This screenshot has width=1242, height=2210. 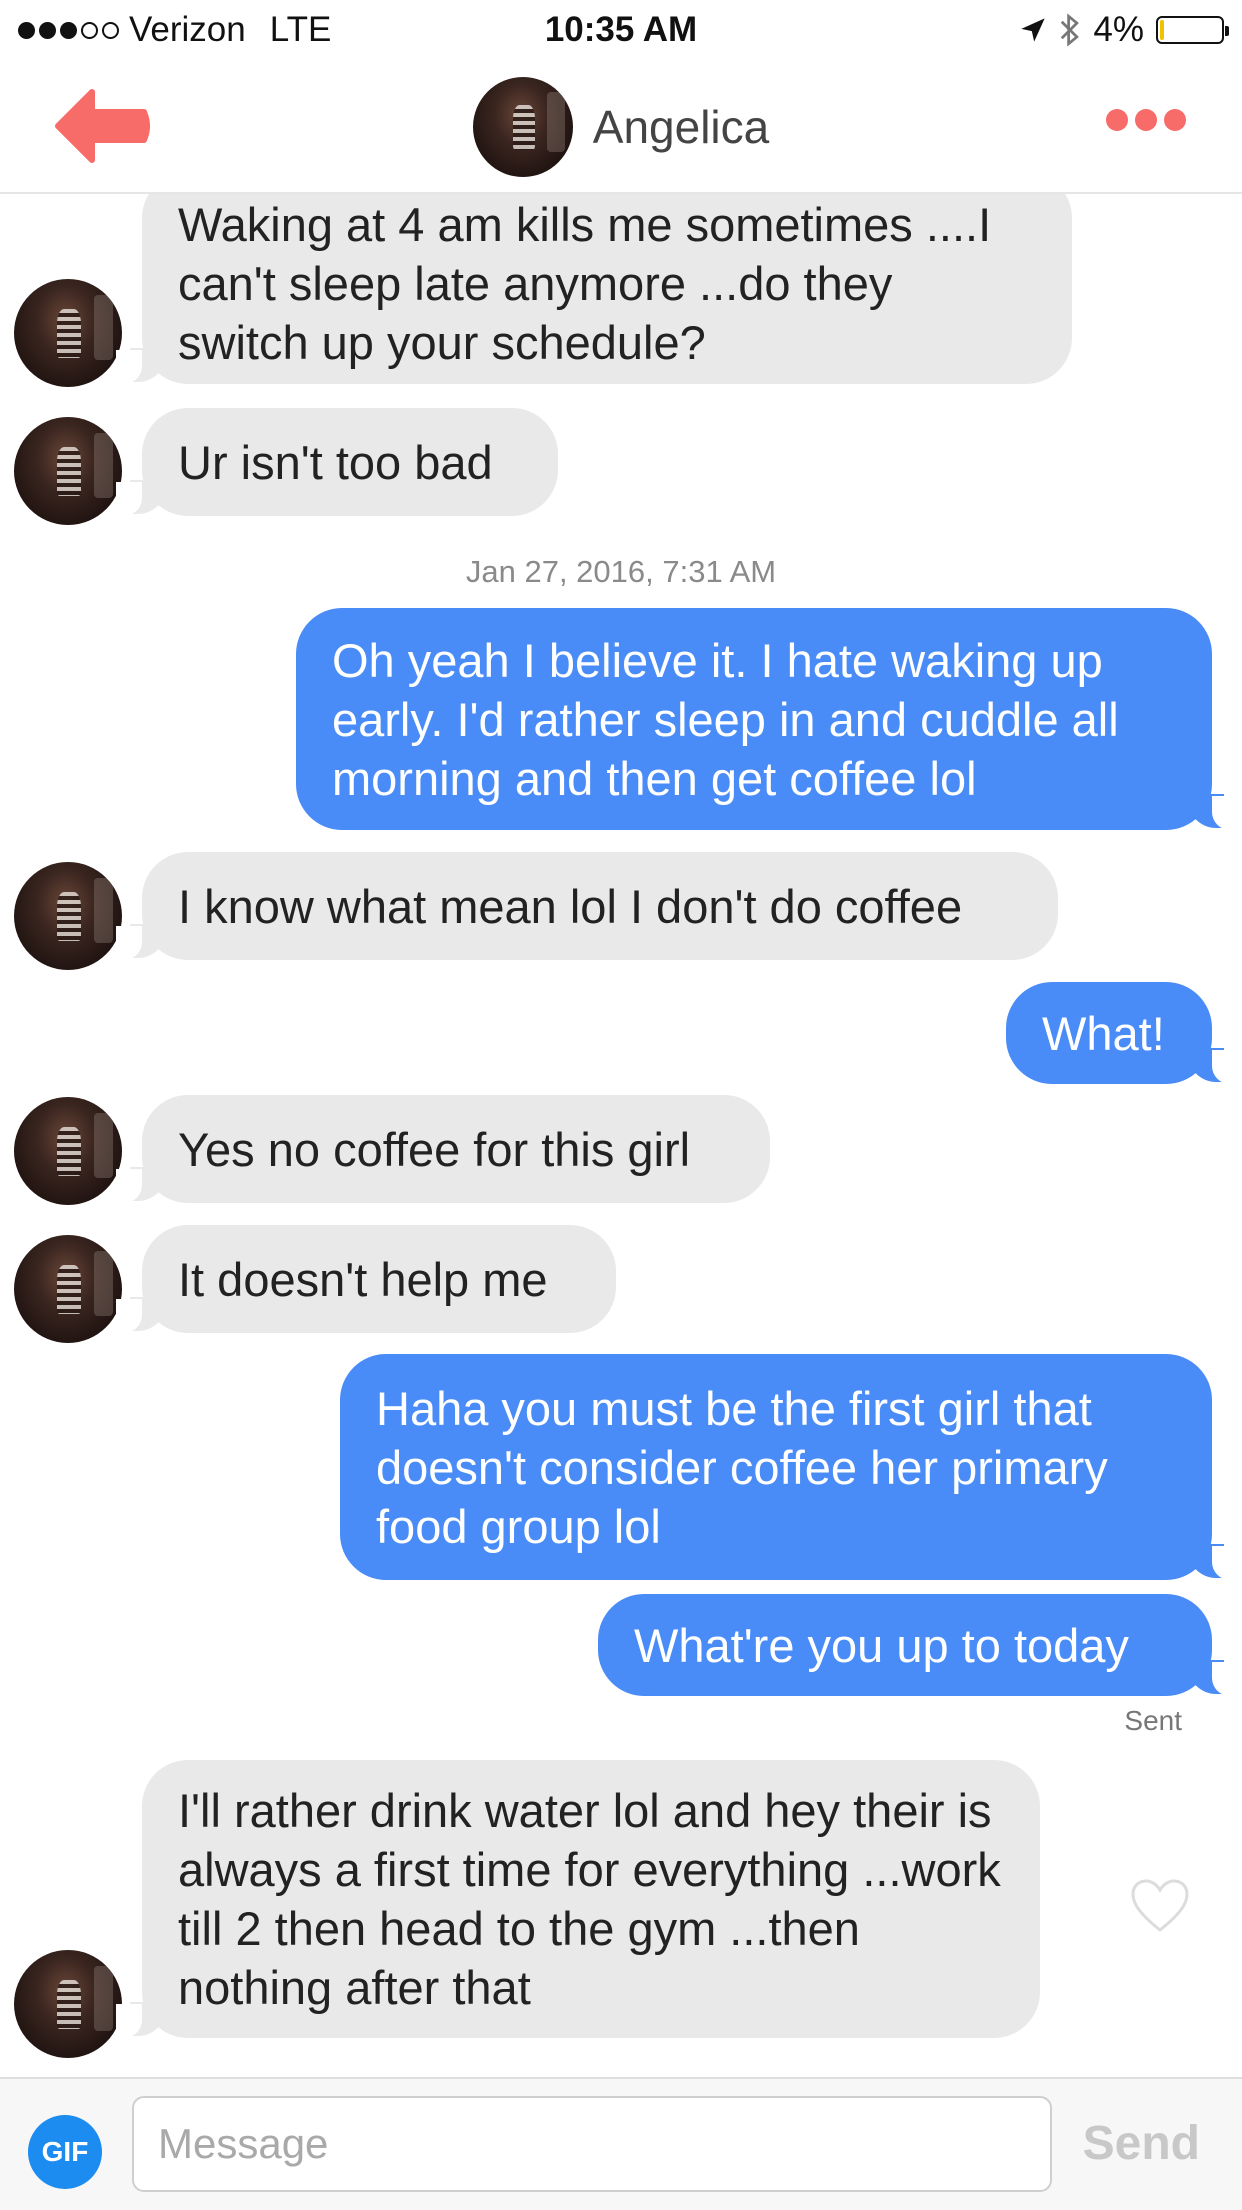 I want to click on gif-button: GIF, so click(x=65, y=2152).